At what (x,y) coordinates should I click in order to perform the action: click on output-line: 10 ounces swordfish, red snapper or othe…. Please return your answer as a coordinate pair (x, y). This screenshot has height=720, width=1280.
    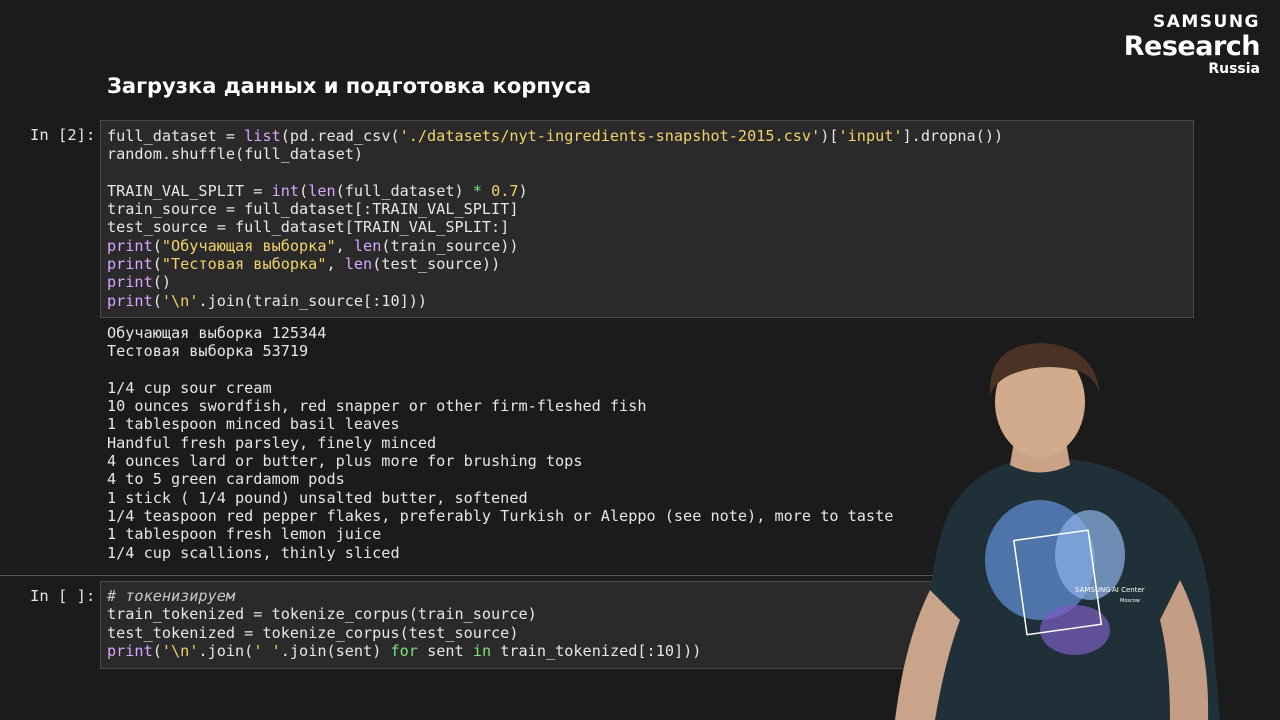
    Looking at the image, I should click on (377, 406).